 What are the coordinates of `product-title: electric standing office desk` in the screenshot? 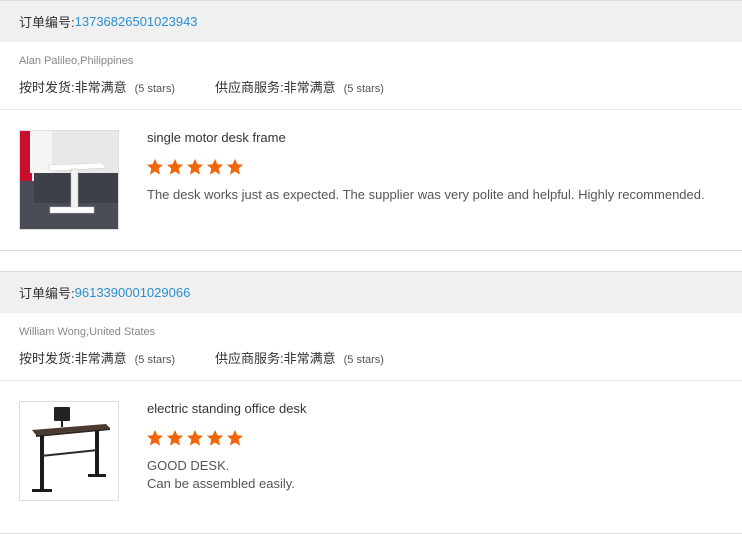 It's located at (226, 408).